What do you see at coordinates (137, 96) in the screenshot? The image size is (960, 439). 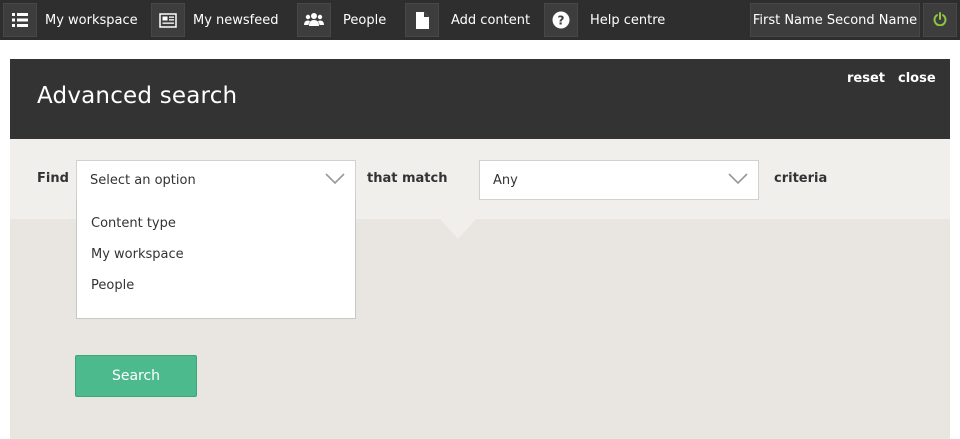 I see `page-title: Advanced search` at bounding box center [137, 96].